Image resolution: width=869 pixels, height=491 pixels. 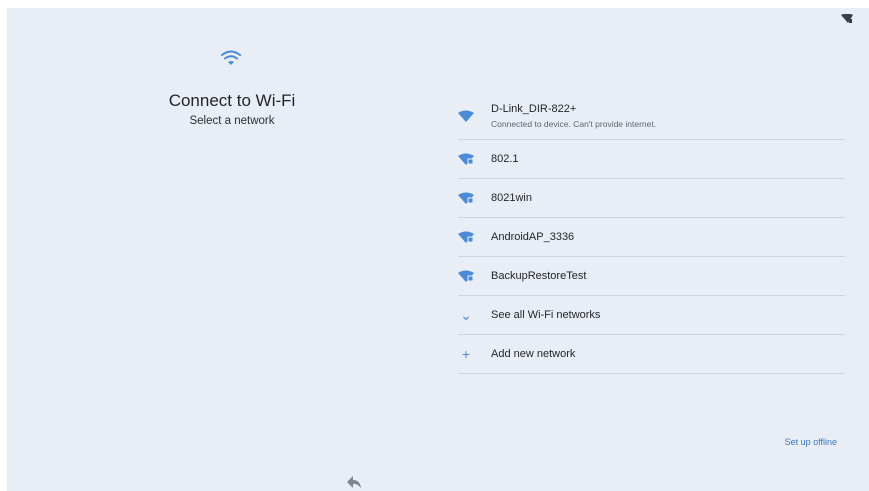 What do you see at coordinates (511, 198) in the screenshot?
I see `network-name: 8021win` at bounding box center [511, 198].